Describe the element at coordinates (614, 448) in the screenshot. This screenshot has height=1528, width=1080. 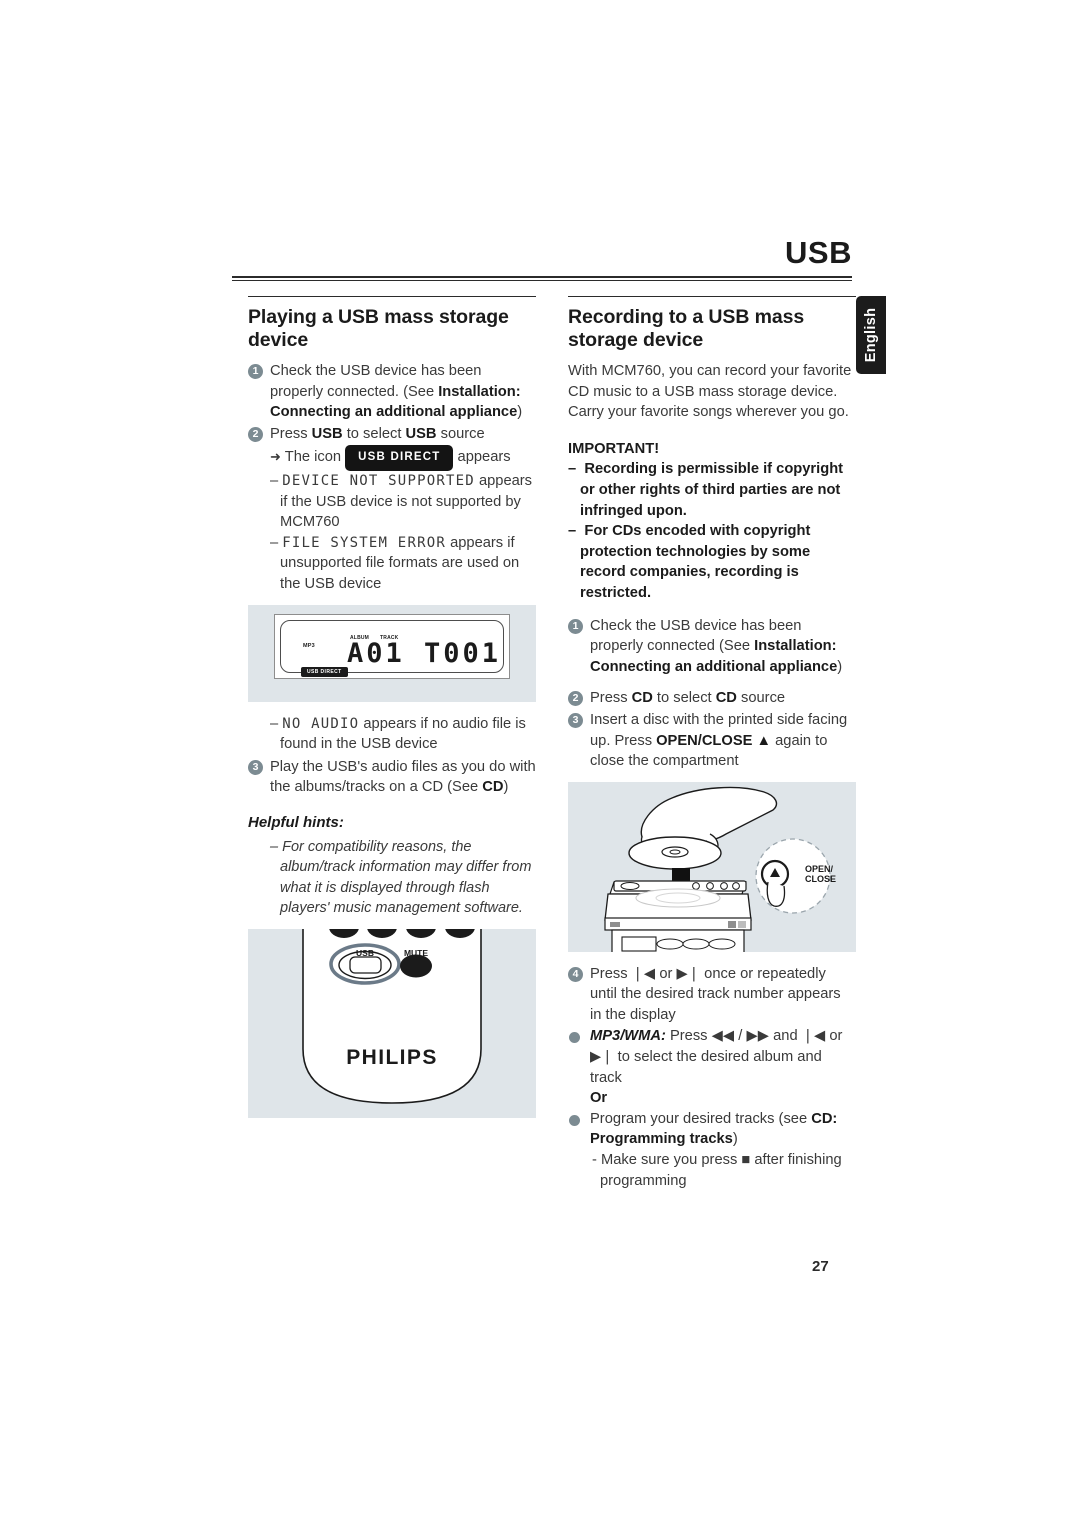
I see `important-title: IMPORTANT!` at that location.